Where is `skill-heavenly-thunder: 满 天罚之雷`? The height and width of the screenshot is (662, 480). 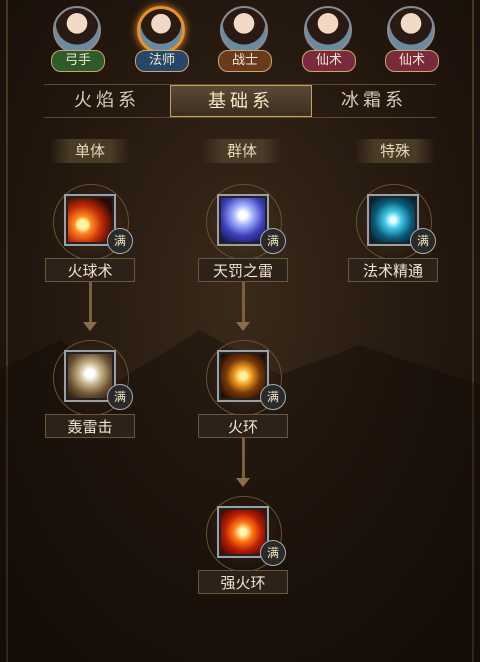 skill-heavenly-thunder: 满 天罚之雷 is located at coordinates (243, 239).